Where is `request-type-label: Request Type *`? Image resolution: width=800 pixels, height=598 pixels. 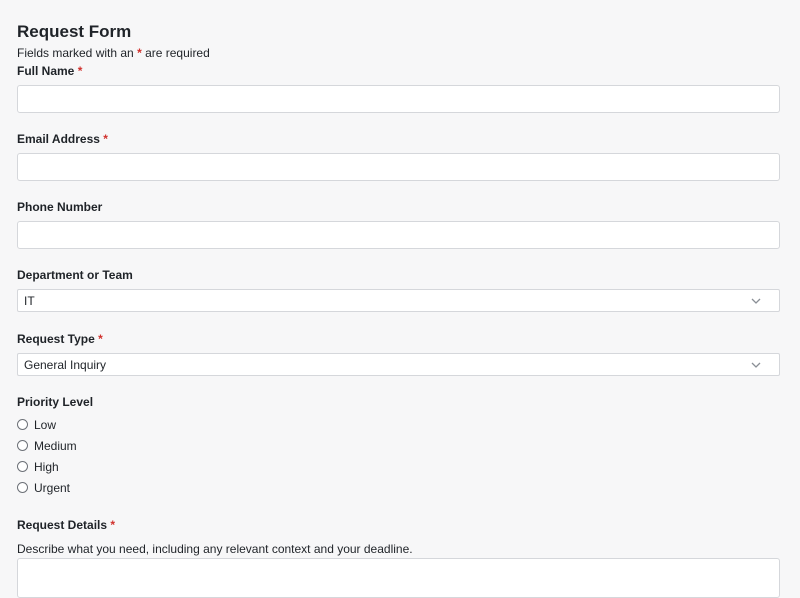 request-type-label: Request Type * is located at coordinates (60, 339).